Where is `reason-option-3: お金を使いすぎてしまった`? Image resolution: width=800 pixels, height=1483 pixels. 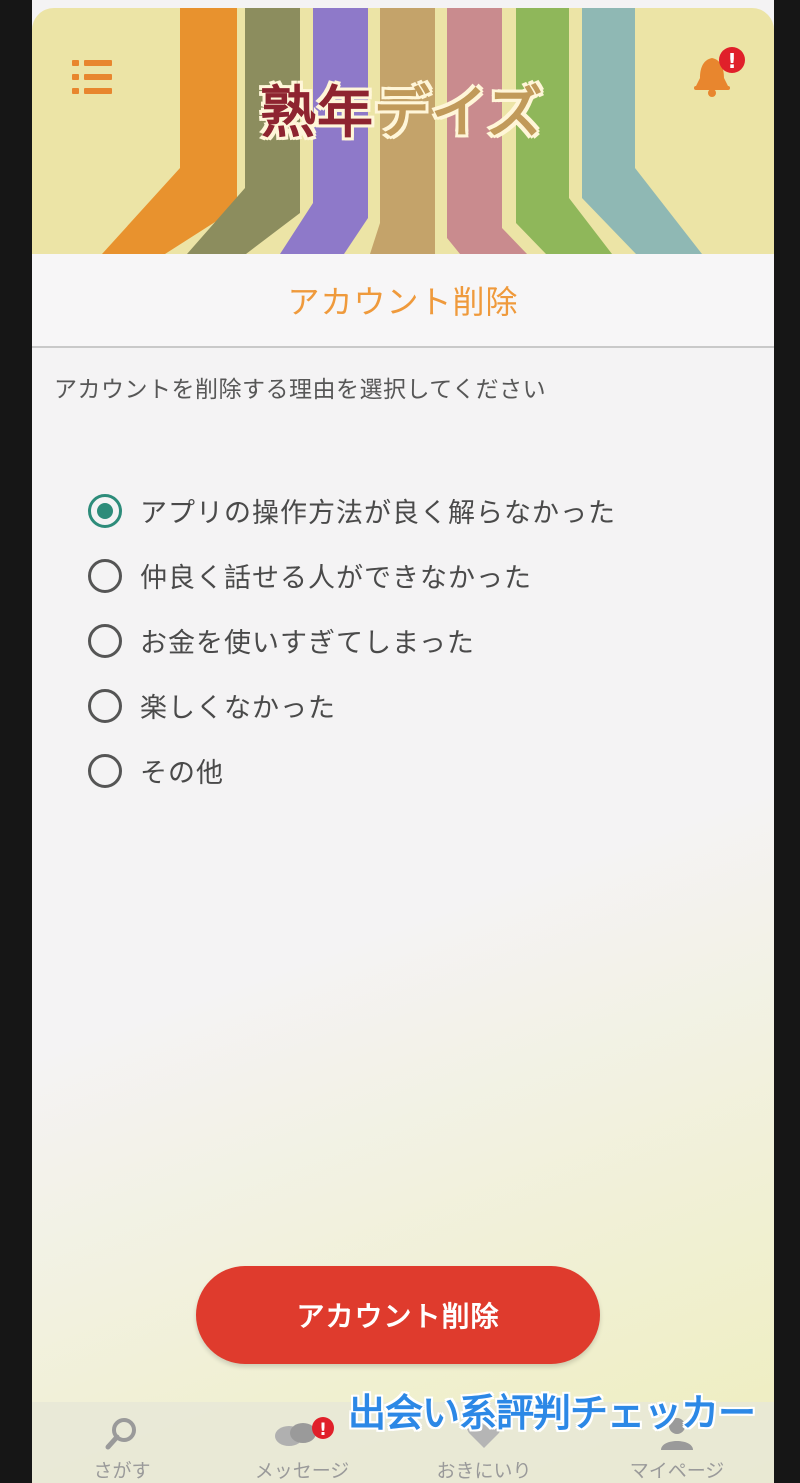
reason-option-3: お金を使いすぎてしまった is located at coordinates (352, 640).